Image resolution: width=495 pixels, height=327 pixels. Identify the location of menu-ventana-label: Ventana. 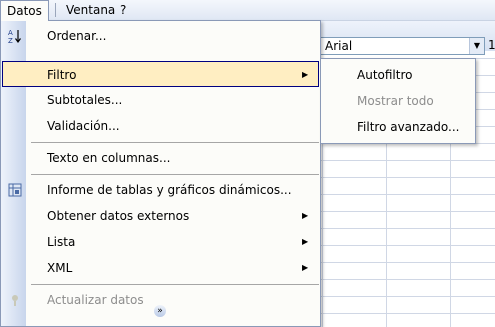
(91, 10).